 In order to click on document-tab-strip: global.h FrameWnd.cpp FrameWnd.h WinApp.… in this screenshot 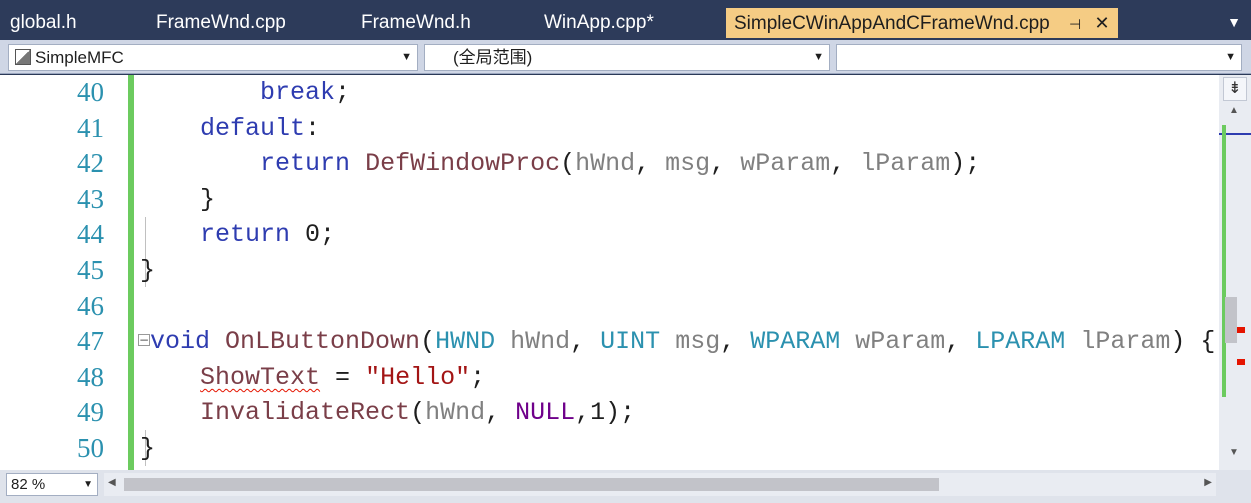, I will do `click(625, 20)`.